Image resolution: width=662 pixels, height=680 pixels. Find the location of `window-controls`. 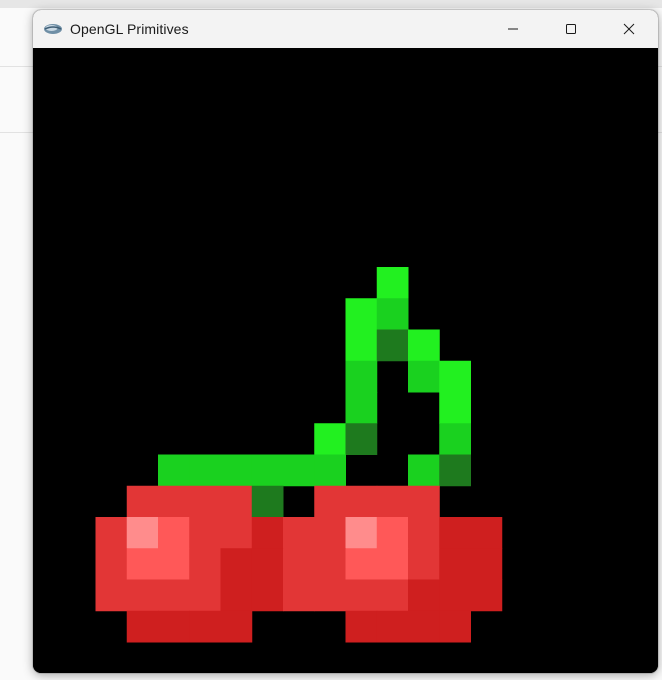

window-controls is located at coordinates (571, 29).